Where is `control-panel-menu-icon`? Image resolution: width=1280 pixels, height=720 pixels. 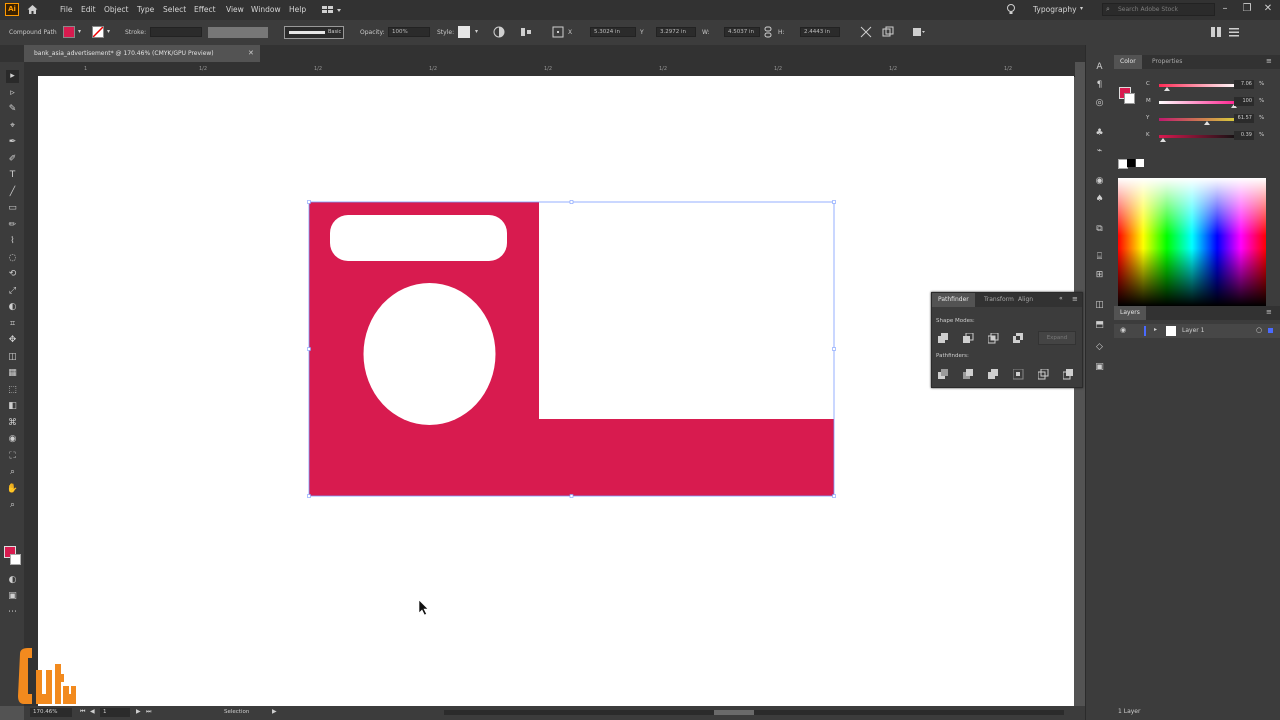 control-panel-menu-icon is located at coordinates (1234, 32).